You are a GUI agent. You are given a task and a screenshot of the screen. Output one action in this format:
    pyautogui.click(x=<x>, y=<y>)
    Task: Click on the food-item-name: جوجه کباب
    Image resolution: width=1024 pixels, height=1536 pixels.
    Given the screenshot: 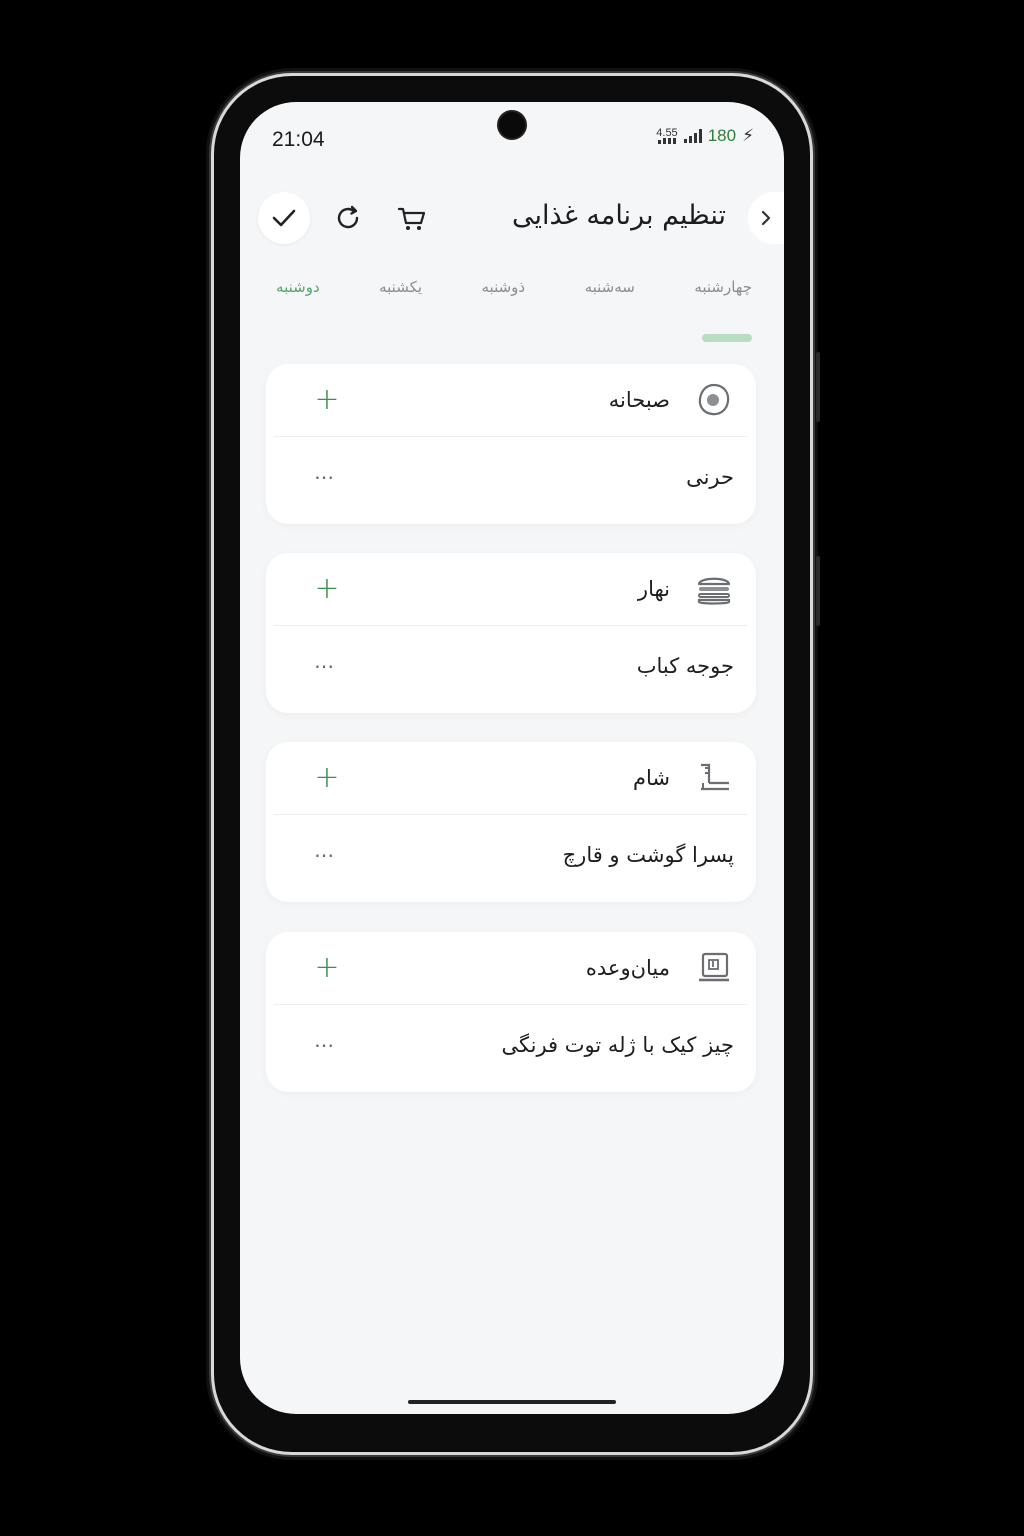 What is the action you would take?
    pyautogui.click(x=685, y=666)
    